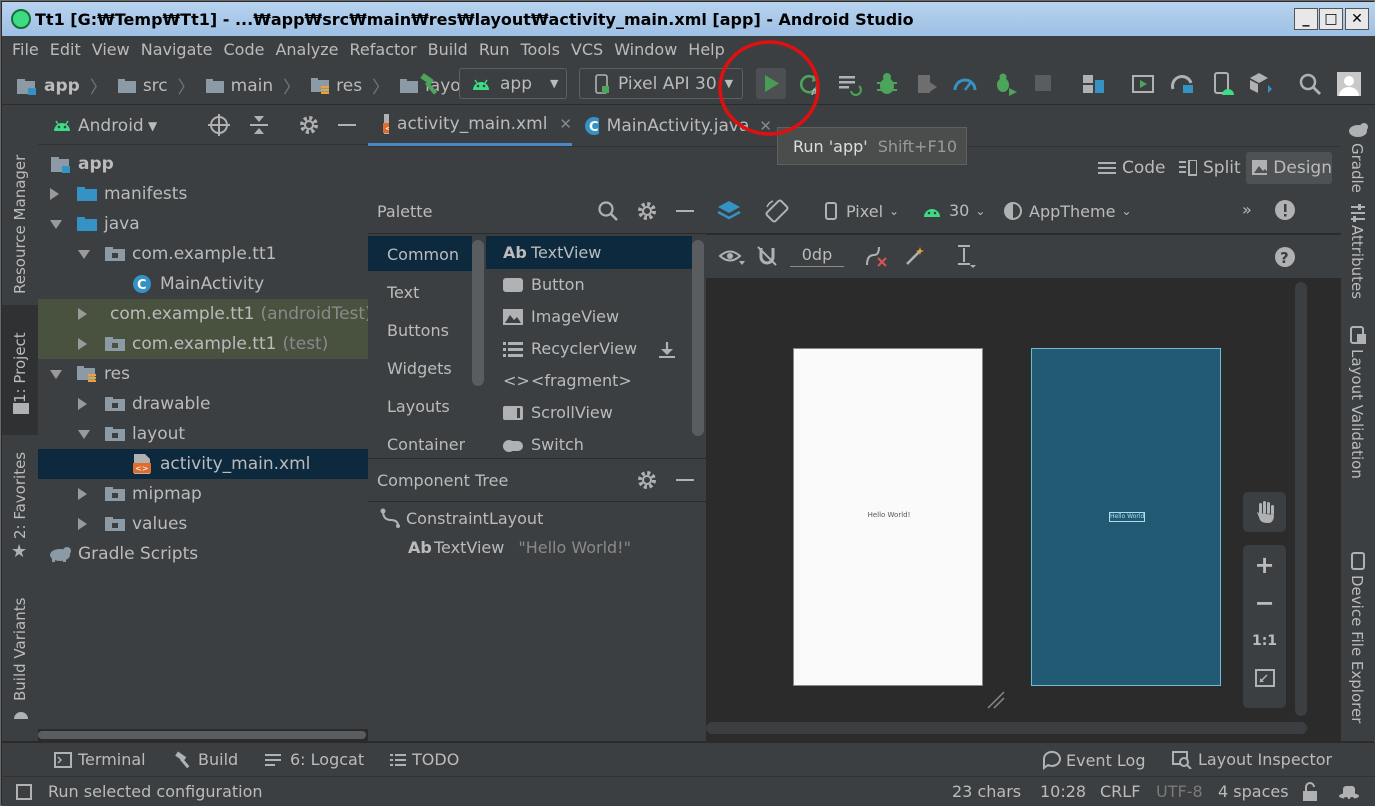 The width and height of the screenshot is (1375, 806). I want to click on status-caret-position: 10:28, so click(1063, 791).